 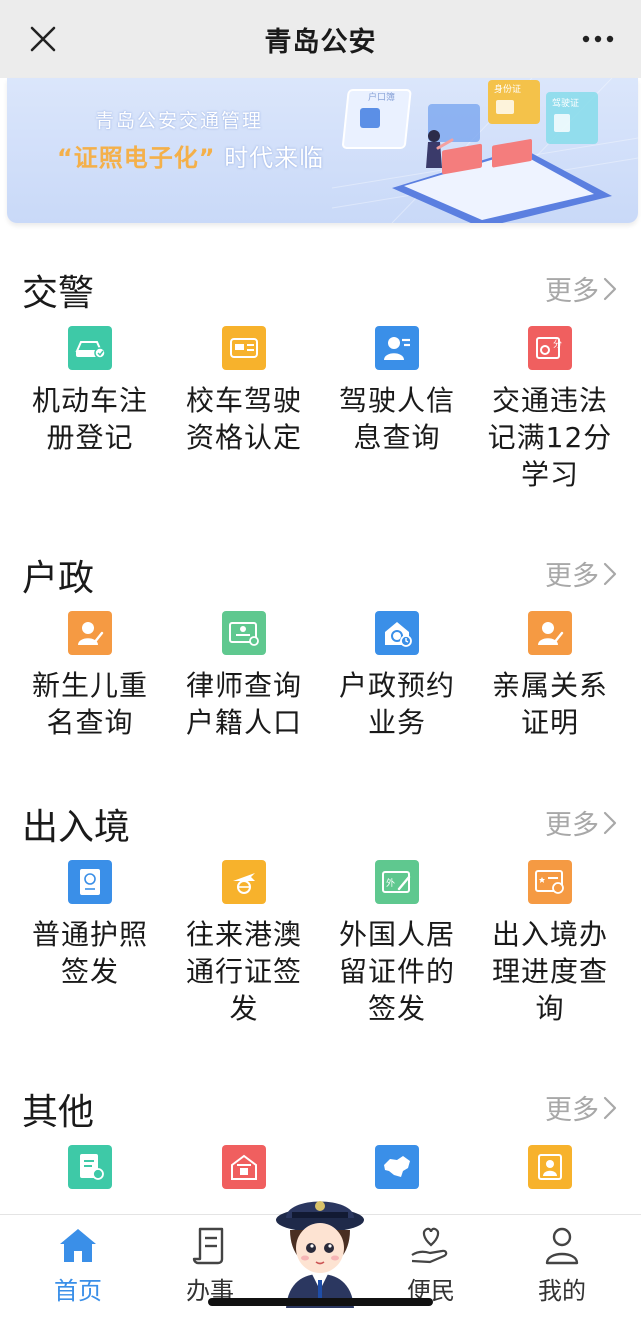 What do you see at coordinates (319, 1108) in the screenshot?
I see `section-header: 其他 更多` at bounding box center [319, 1108].